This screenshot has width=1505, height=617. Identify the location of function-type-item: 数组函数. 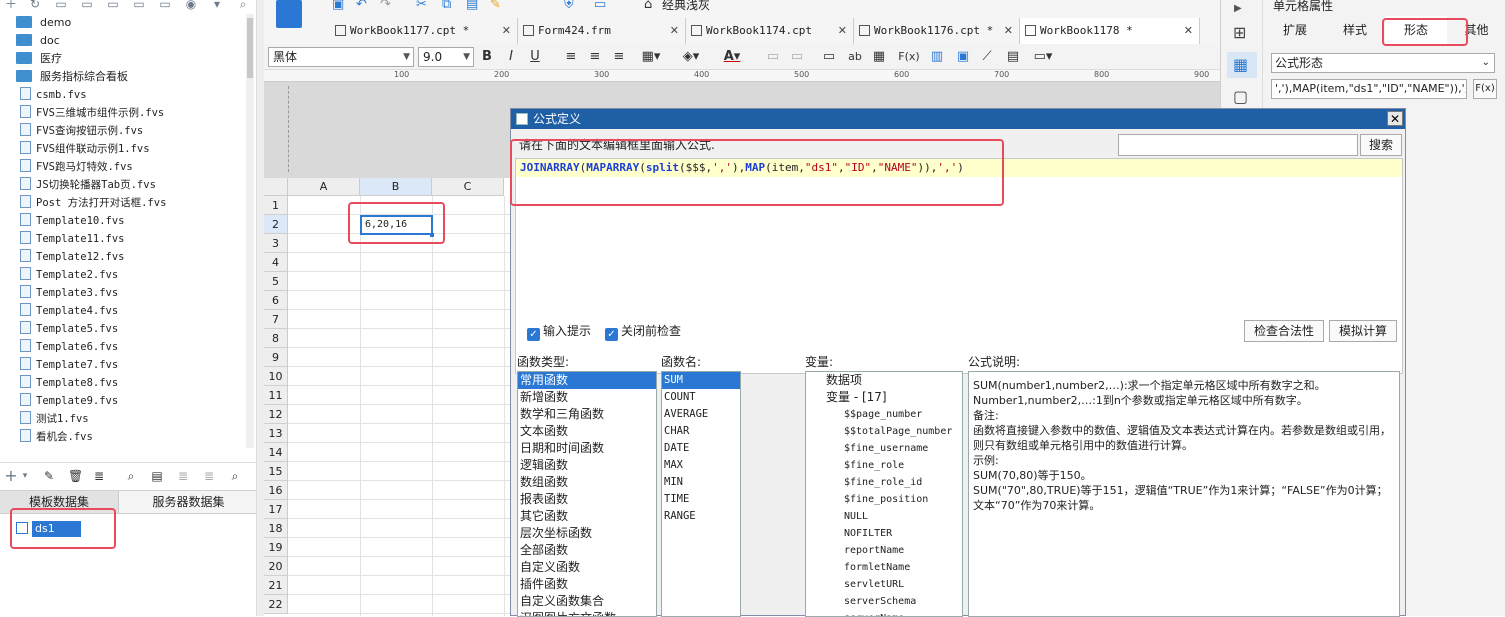
(587, 482).